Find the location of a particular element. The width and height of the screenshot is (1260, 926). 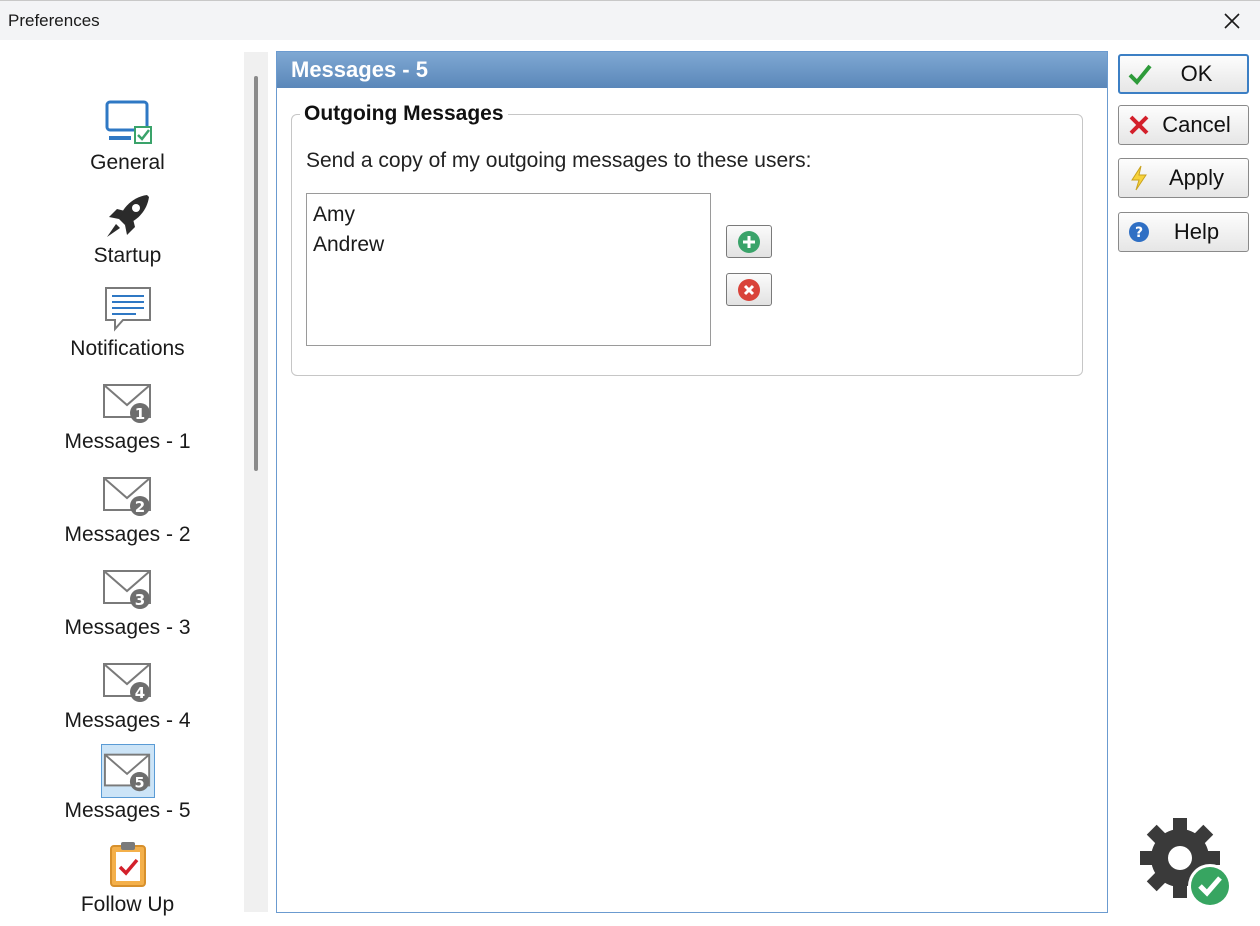

remove-circle-icon is located at coordinates (749, 289).